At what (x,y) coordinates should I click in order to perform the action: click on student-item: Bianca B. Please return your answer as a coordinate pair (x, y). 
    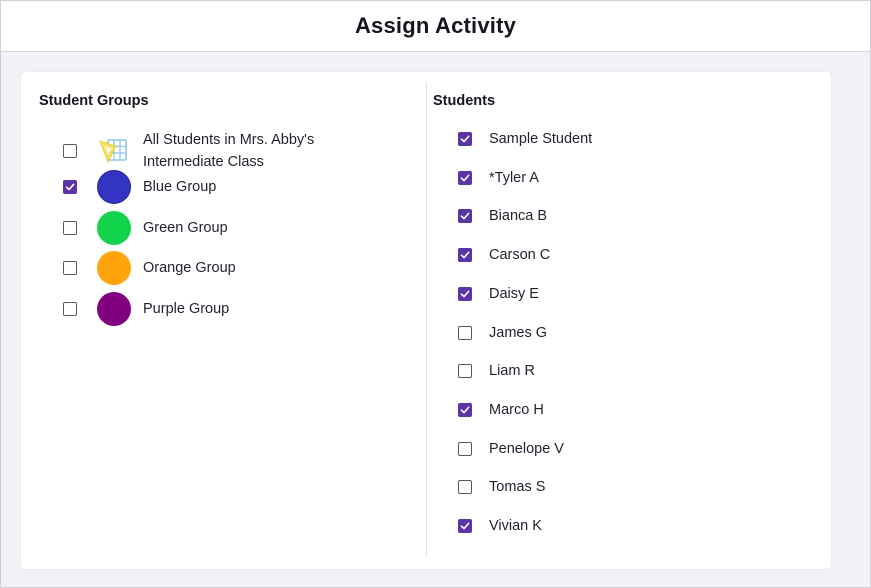
    Looking at the image, I should click on (502, 216).